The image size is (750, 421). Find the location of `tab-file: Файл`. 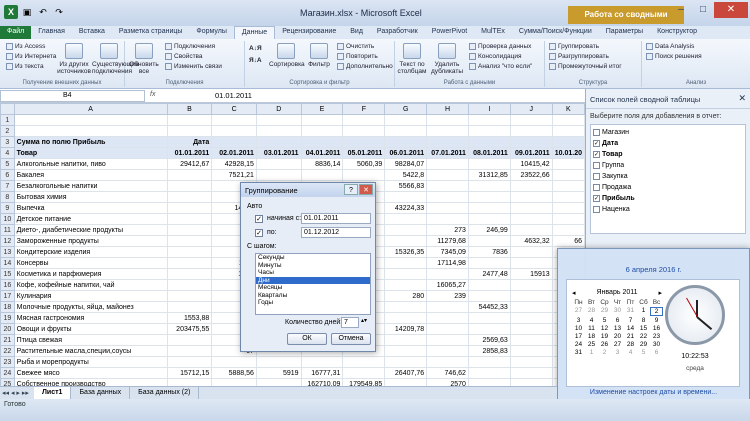

tab-file: Файл is located at coordinates (16, 32).